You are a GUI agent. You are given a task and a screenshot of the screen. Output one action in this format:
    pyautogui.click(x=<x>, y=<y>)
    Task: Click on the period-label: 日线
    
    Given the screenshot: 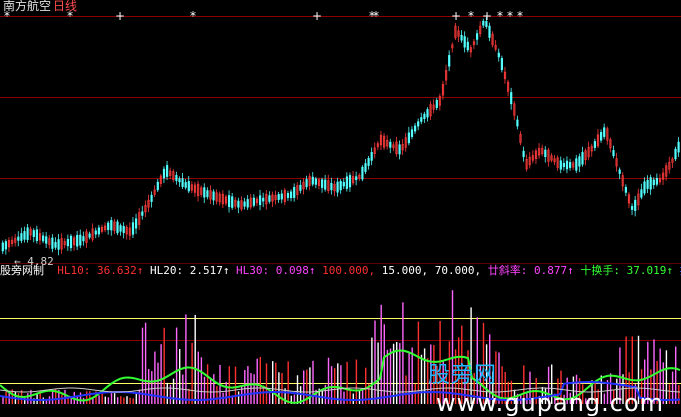 What is the action you would take?
    pyautogui.click(x=65, y=6)
    